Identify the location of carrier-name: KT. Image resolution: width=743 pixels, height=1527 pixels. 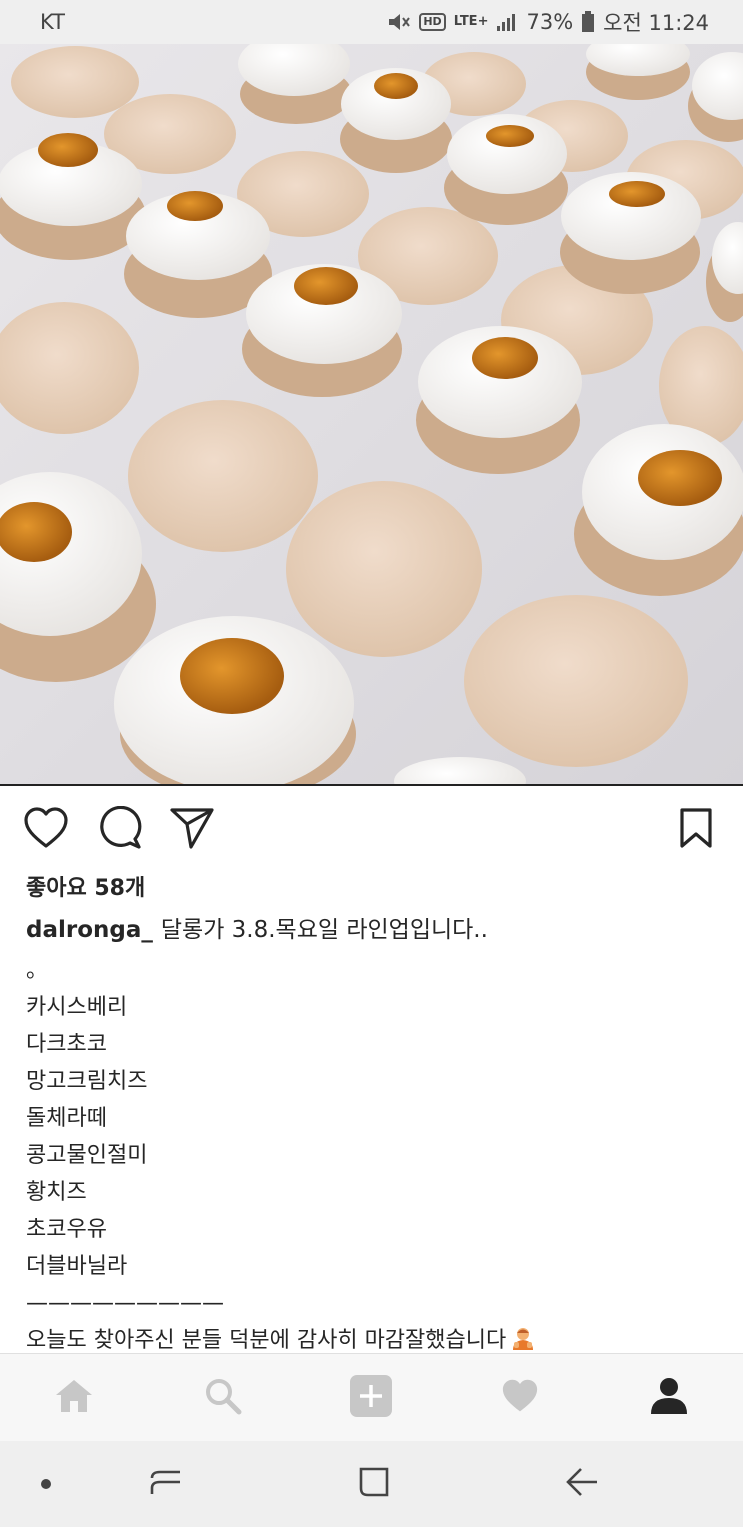
(52, 22).